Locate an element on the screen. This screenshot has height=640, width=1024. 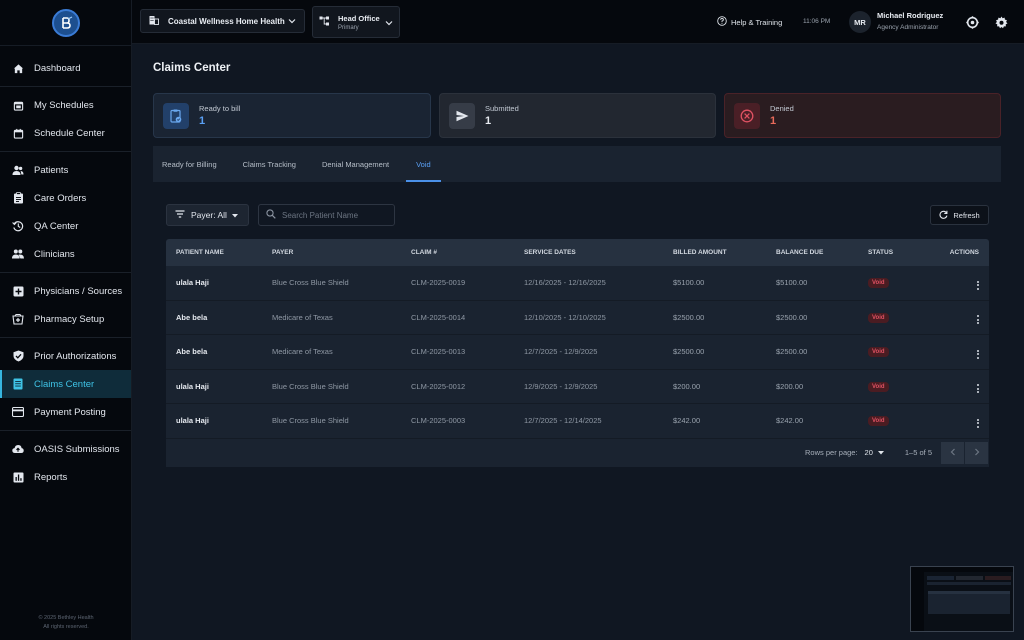
sidebar-item-reports: Reports is located at coordinates (65, 477).